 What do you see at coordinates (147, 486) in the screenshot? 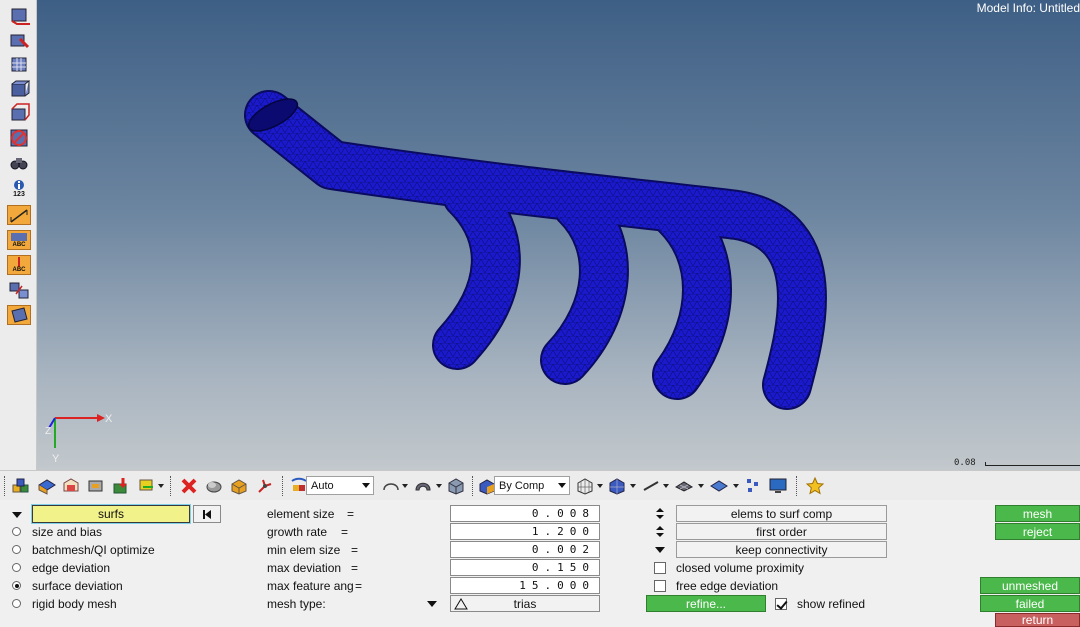
I see `load-steps-icon` at bounding box center [147, 486].